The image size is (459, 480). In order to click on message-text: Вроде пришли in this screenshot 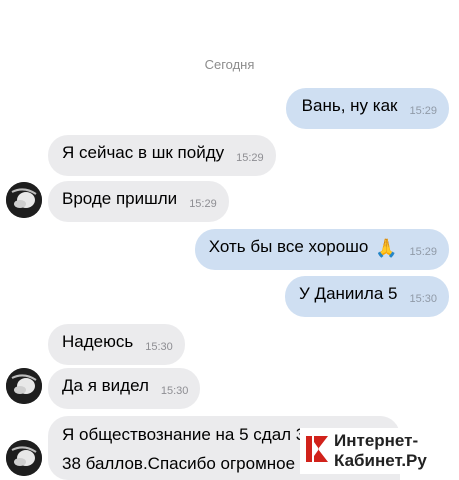, I will do `click(120, 198)`.